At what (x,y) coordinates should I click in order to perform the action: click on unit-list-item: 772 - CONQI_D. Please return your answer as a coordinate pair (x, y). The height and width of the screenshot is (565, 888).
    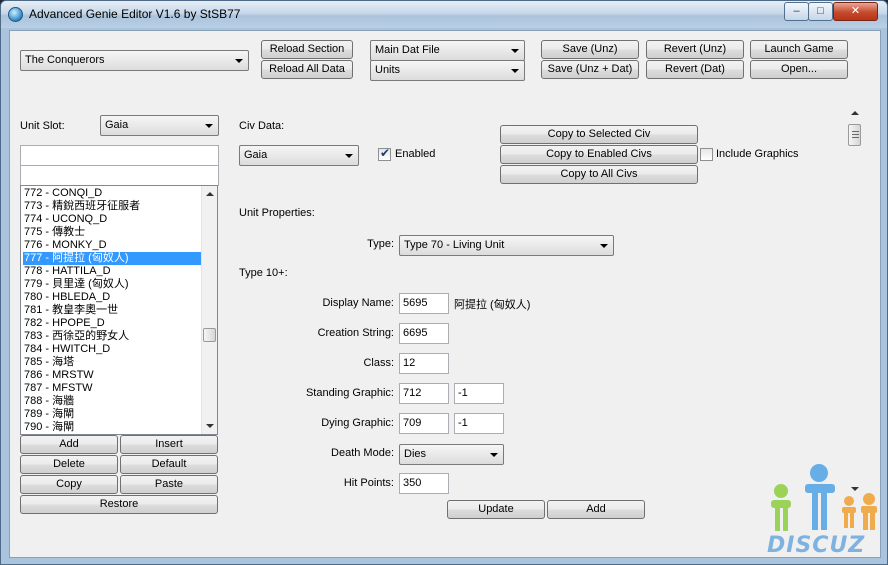
    Looking at the image, I should click on (112, 193).